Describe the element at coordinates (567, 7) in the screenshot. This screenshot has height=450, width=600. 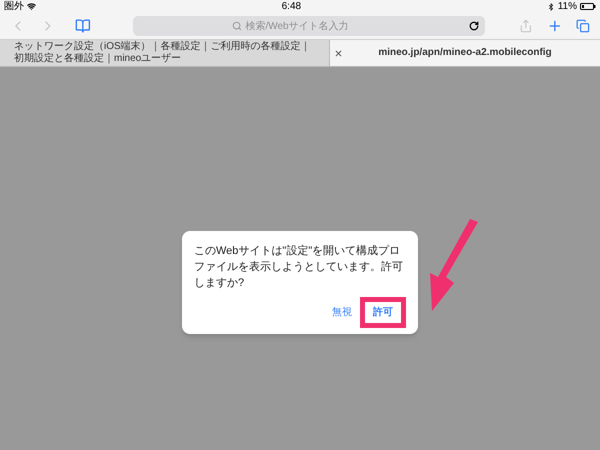
I see `battery-text: 11%` at that location.